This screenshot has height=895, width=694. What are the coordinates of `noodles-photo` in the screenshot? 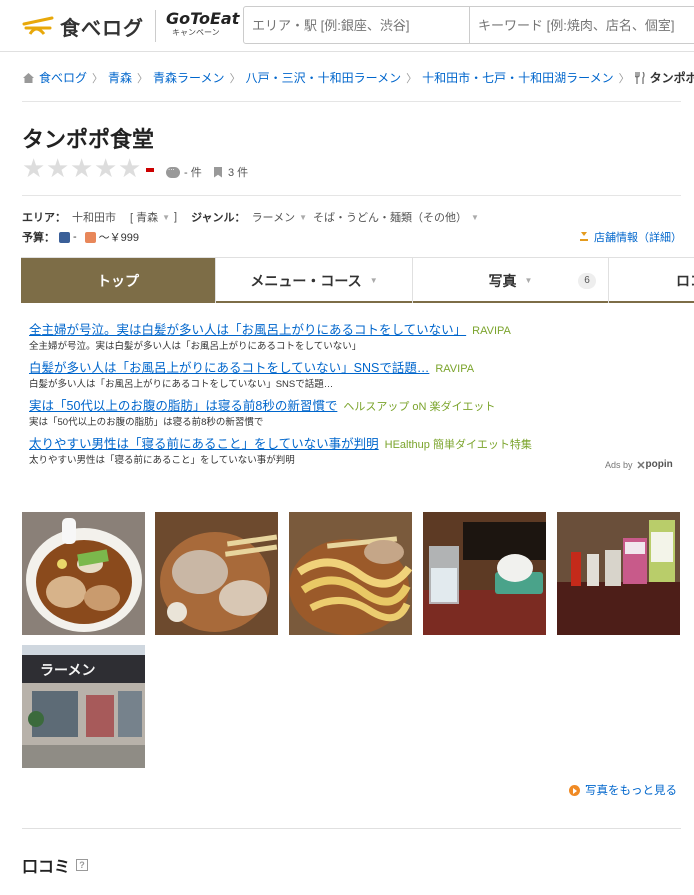 It's located at (350, 573).